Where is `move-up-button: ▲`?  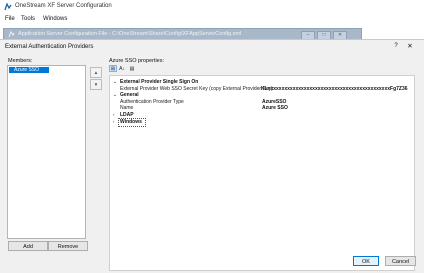
move-up-button: ▲ is located at coordinates (96, 72).